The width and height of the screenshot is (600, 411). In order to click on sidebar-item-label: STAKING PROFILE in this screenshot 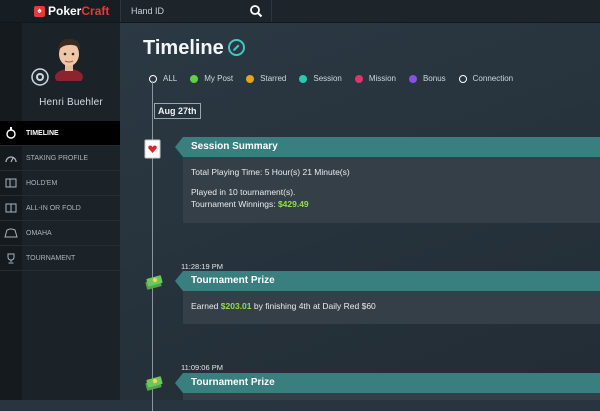, I will do `click(57, 158)`.